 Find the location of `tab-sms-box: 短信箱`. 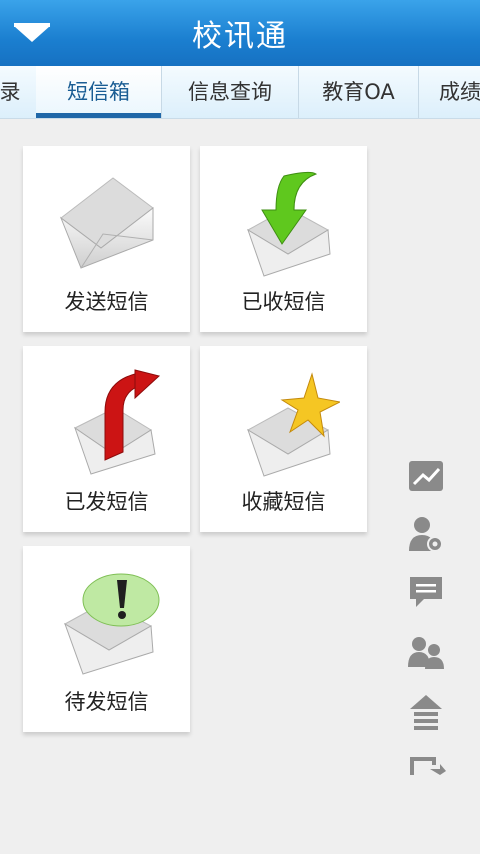

tab-sms-box: 短信箱 is located at coordinates (99, 92).